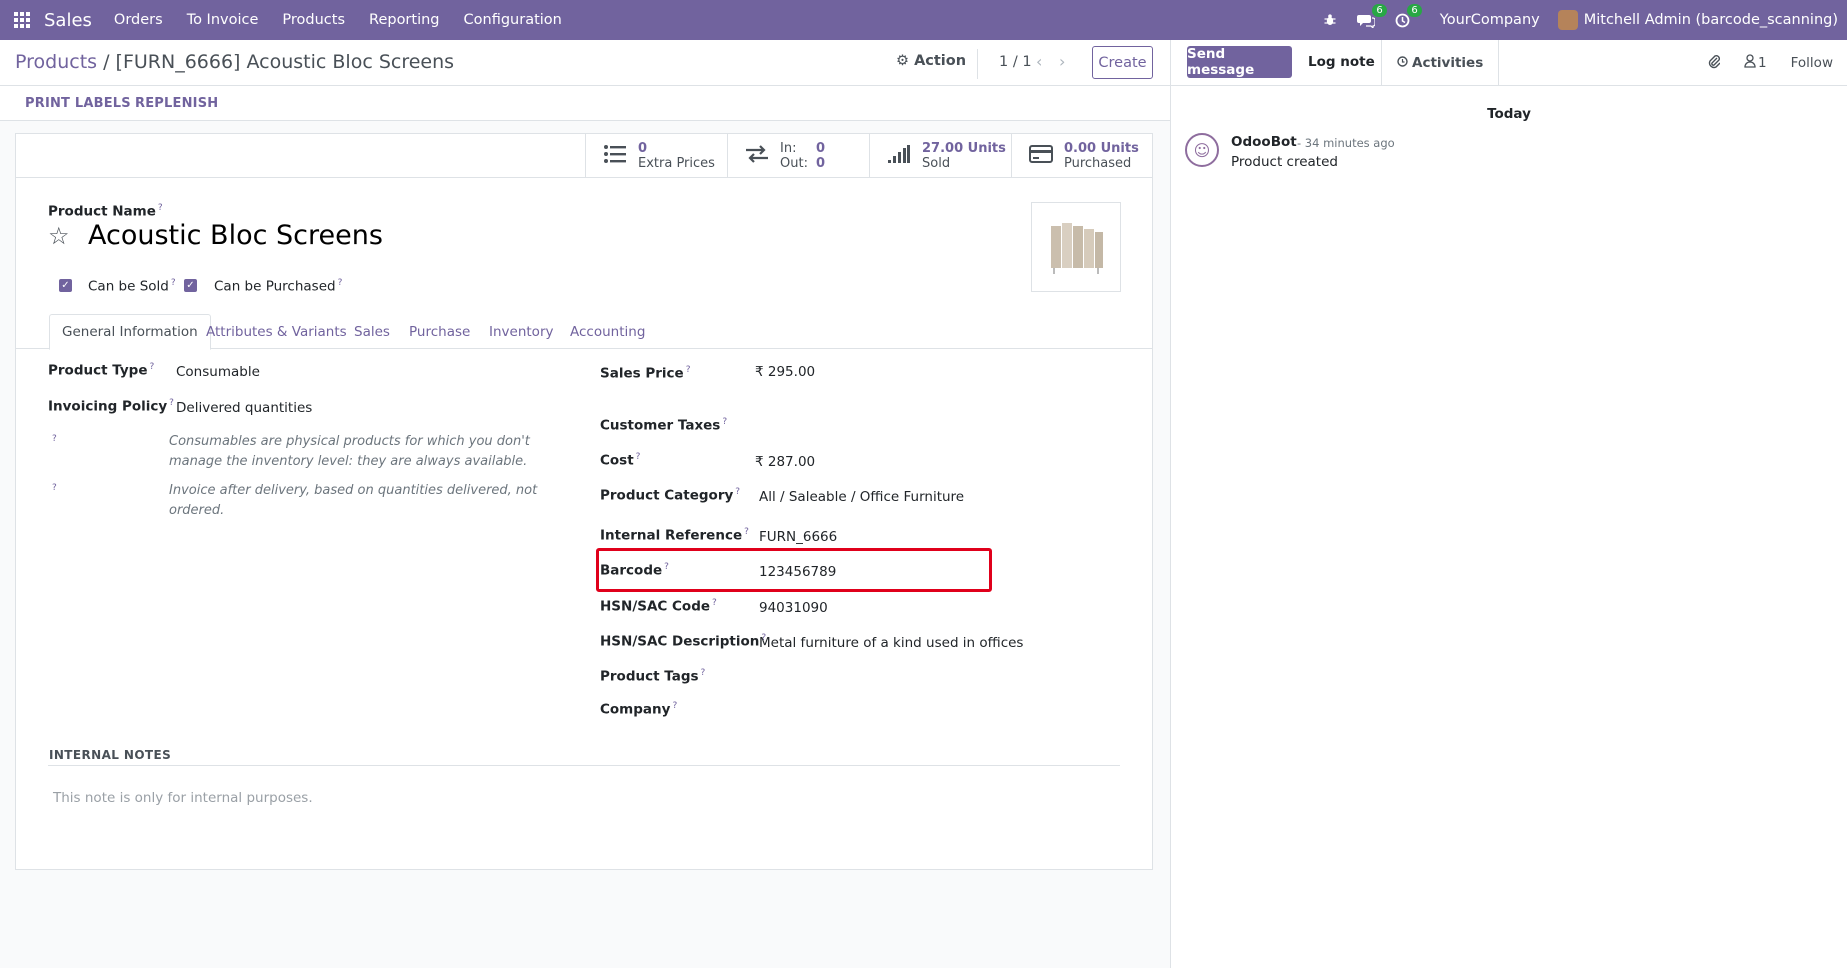 This screenshot has height=968, width=1847. What do you see at coordinates (132, 286) in the screenshot?
I see `can-be-sold-label: Can be Sold?` at bounding box center [132, 286].